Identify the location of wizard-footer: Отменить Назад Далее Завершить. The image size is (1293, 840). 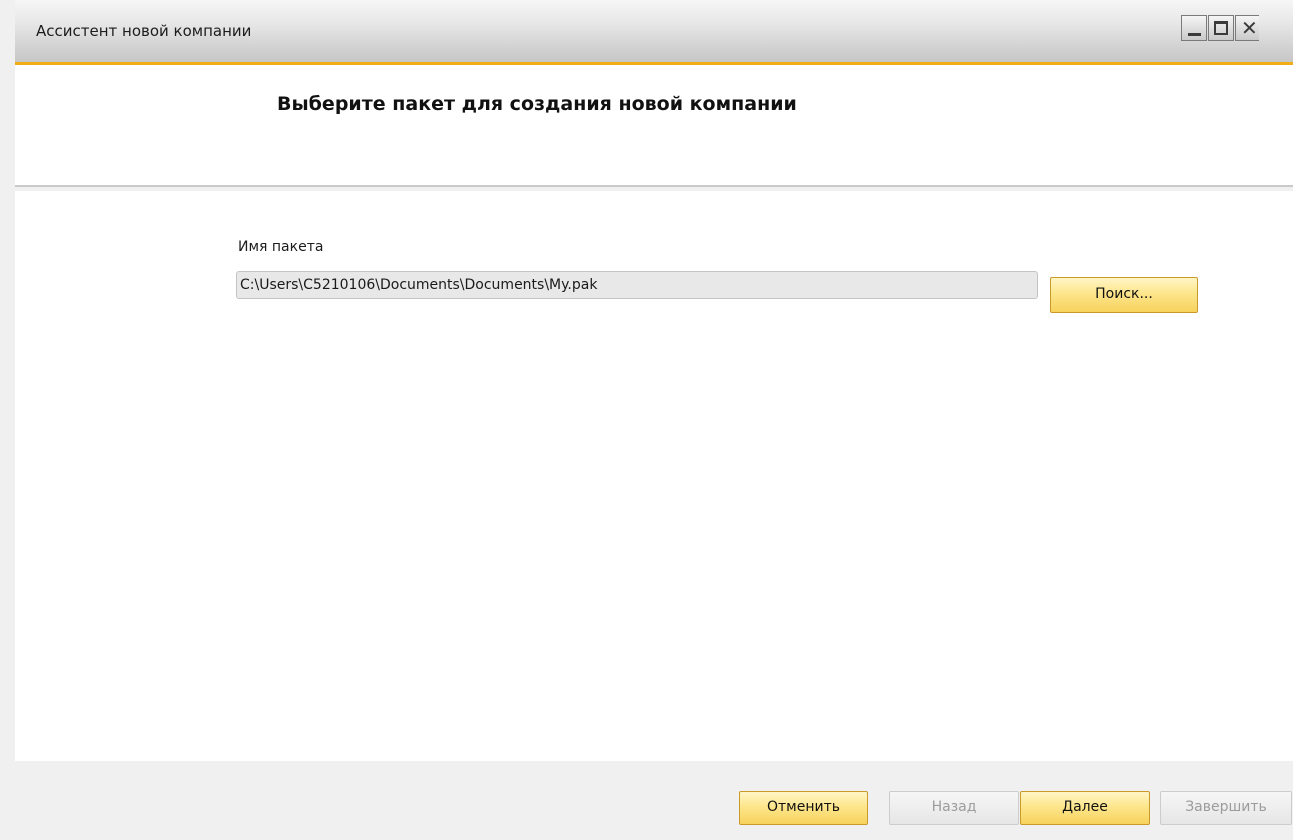
(654, 800).